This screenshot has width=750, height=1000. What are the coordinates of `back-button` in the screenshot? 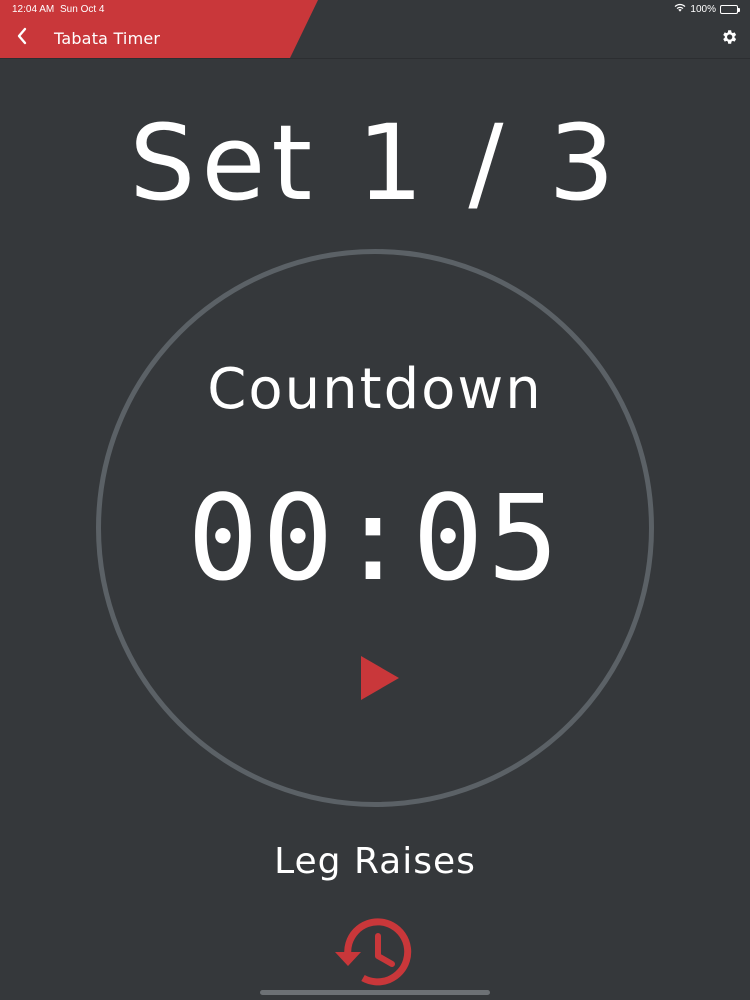 It's located at (22, 38).